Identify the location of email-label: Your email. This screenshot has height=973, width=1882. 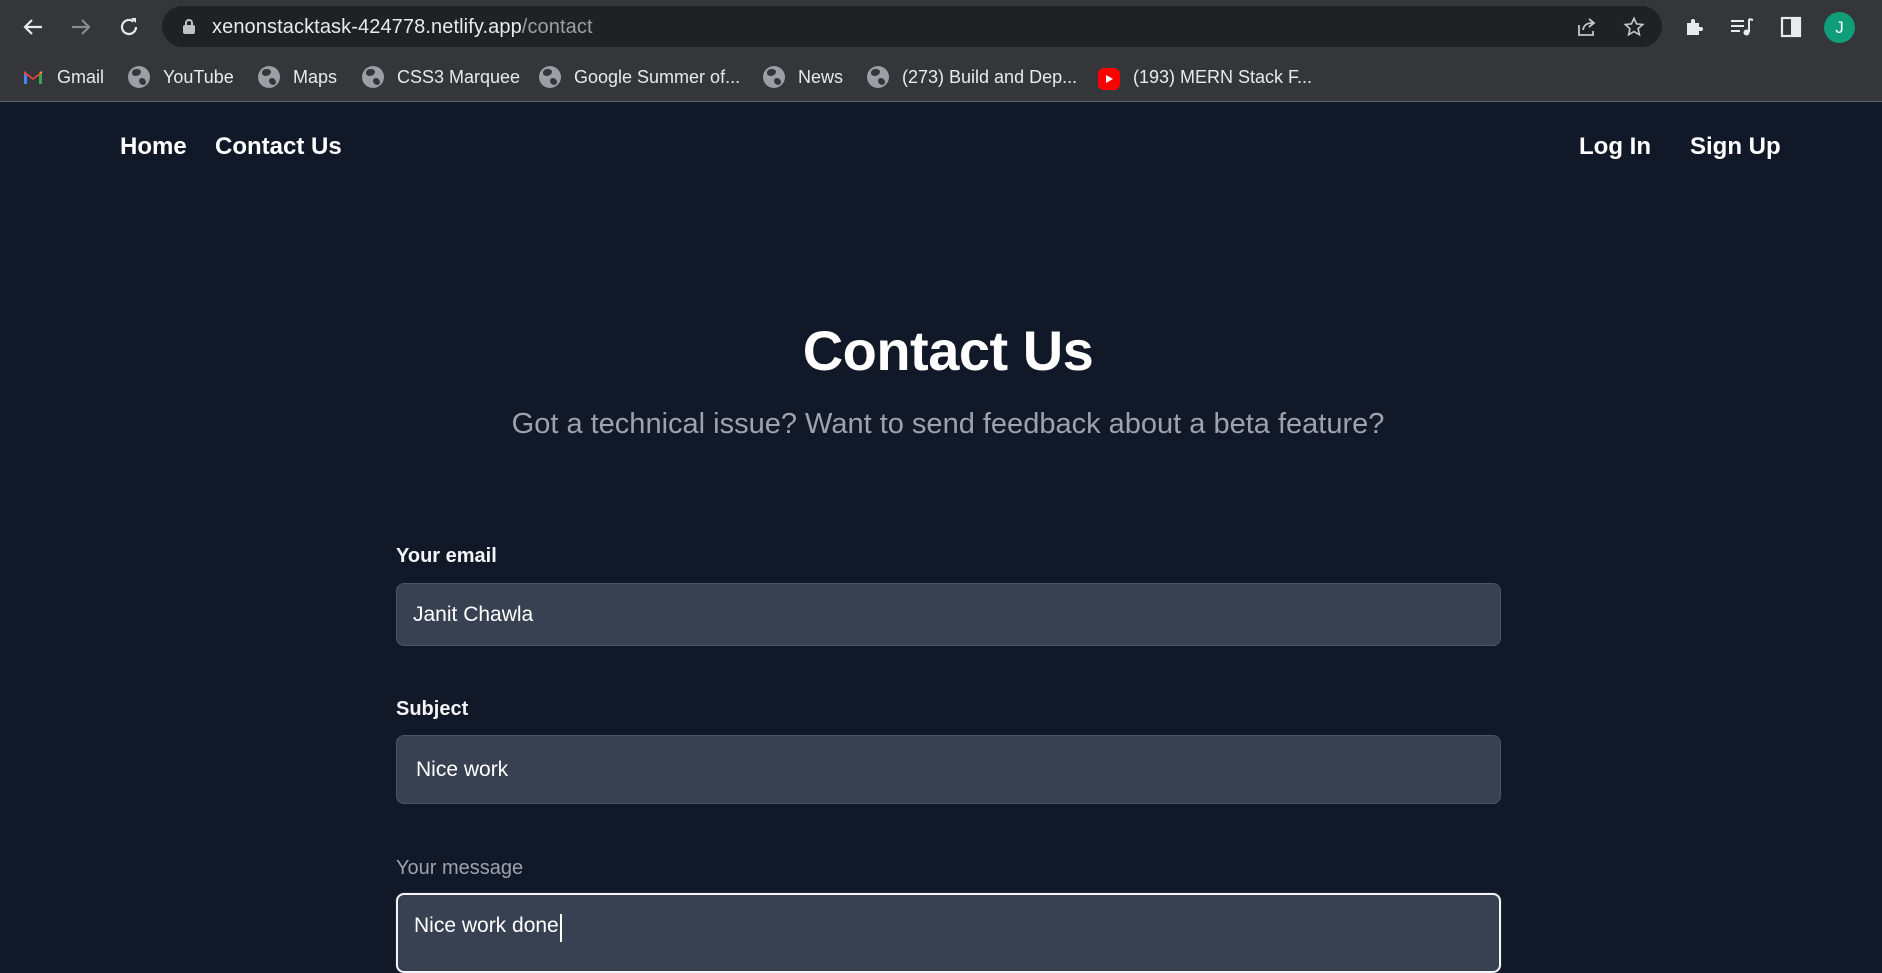
(446, 556).